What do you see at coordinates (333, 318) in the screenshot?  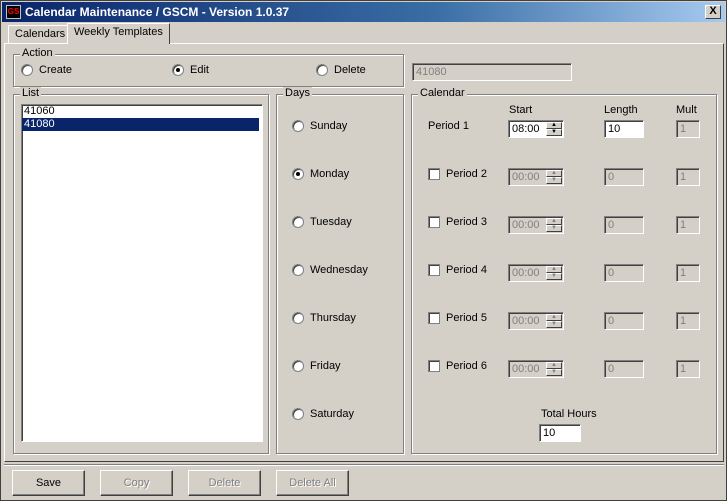 I see `day-thursday-label: Thursday` at bounding box center [333, 318].